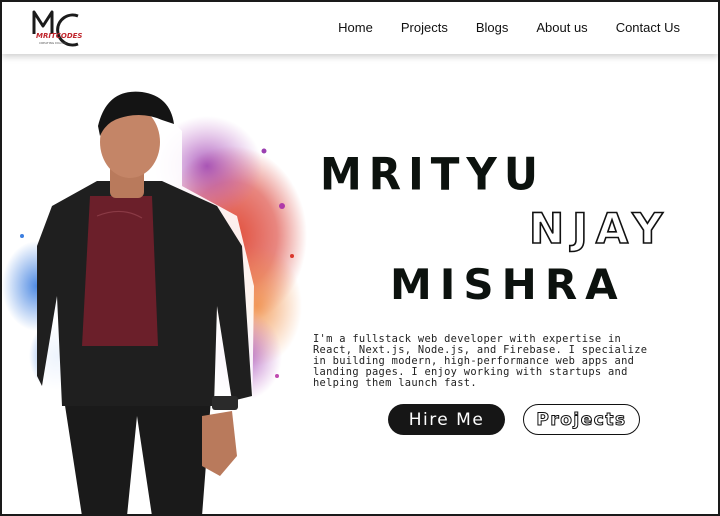 Image resolution: width=720 pixels, height=516 pixels. I want to click on hero-name-line-2: NJAY, so click(599, 228).